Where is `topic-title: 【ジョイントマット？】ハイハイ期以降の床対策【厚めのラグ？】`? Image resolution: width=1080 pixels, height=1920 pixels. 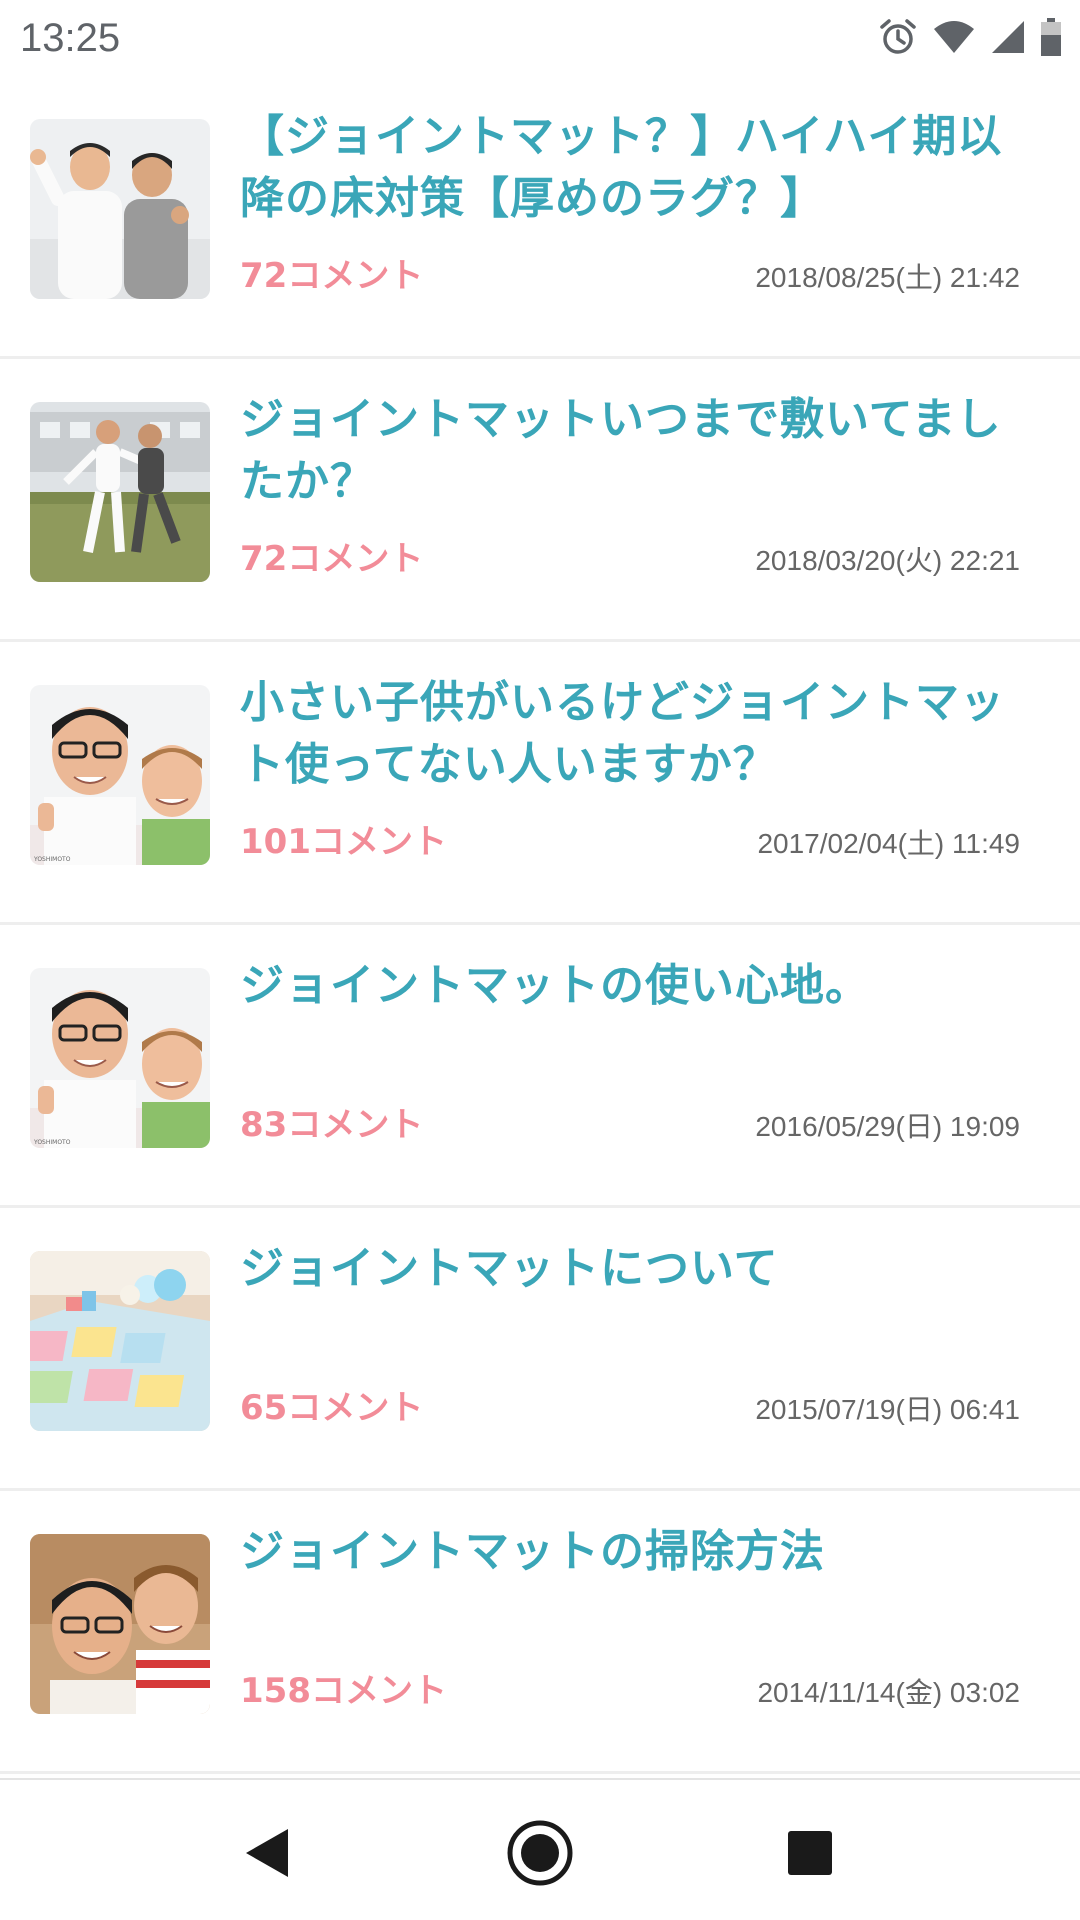
topic-title: 【ジョイントマット？】ハイハイ期以降の床対策【厚めのラグ？】 is located at coordinates (630, 168).